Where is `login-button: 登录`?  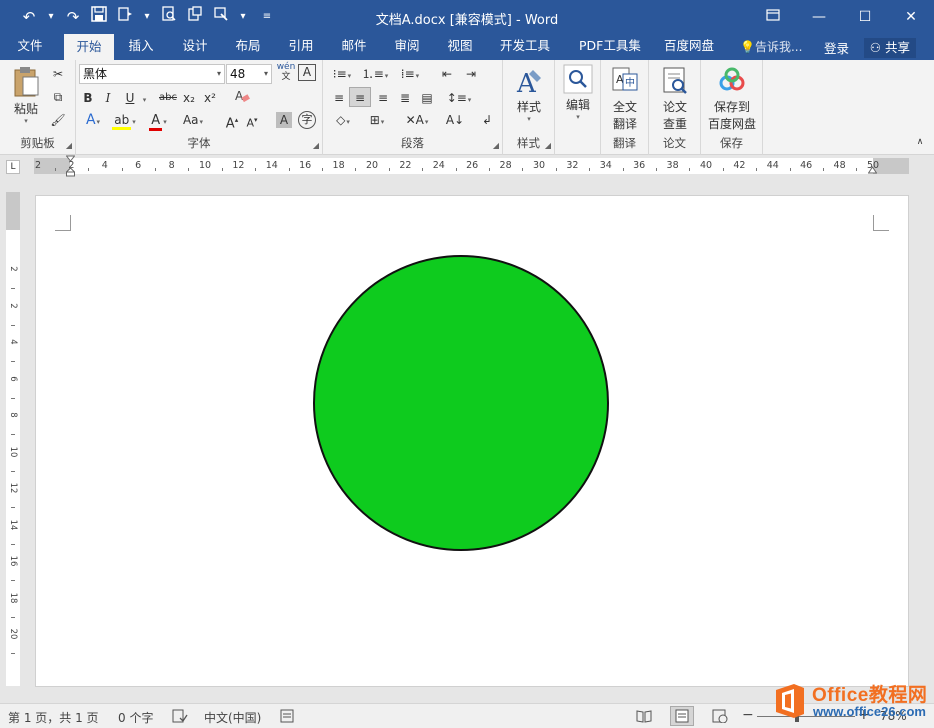 login-button: 登录 is located at coordinates (836, 47).